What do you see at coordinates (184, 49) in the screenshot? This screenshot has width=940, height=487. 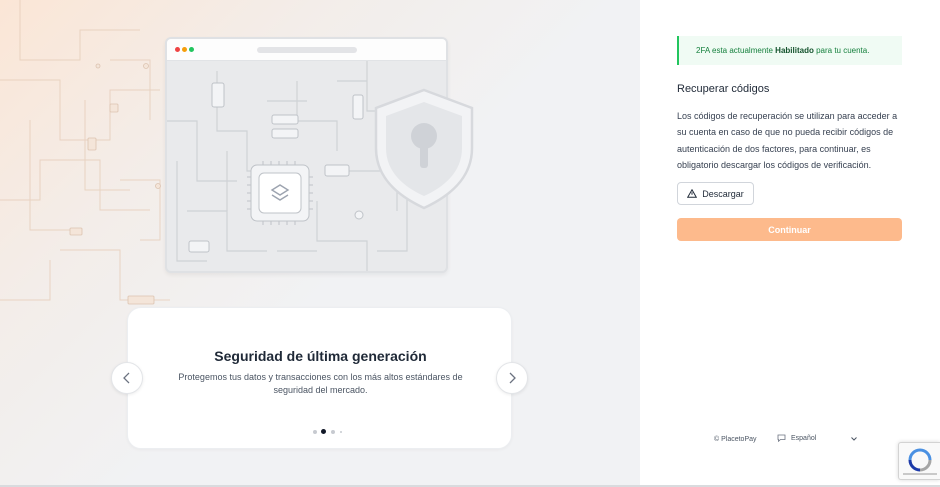 I see `window-dot-yellow` at bounding box center [184, 49].